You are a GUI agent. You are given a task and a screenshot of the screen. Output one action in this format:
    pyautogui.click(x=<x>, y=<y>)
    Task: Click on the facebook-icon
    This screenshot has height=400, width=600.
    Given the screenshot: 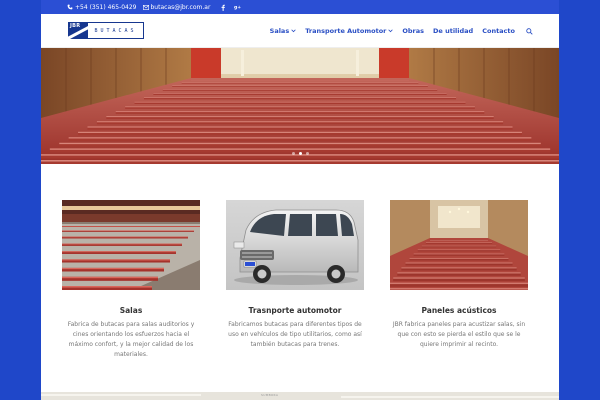 What is the action you would take?
    pyautogui.click(x=223, y=7)
    